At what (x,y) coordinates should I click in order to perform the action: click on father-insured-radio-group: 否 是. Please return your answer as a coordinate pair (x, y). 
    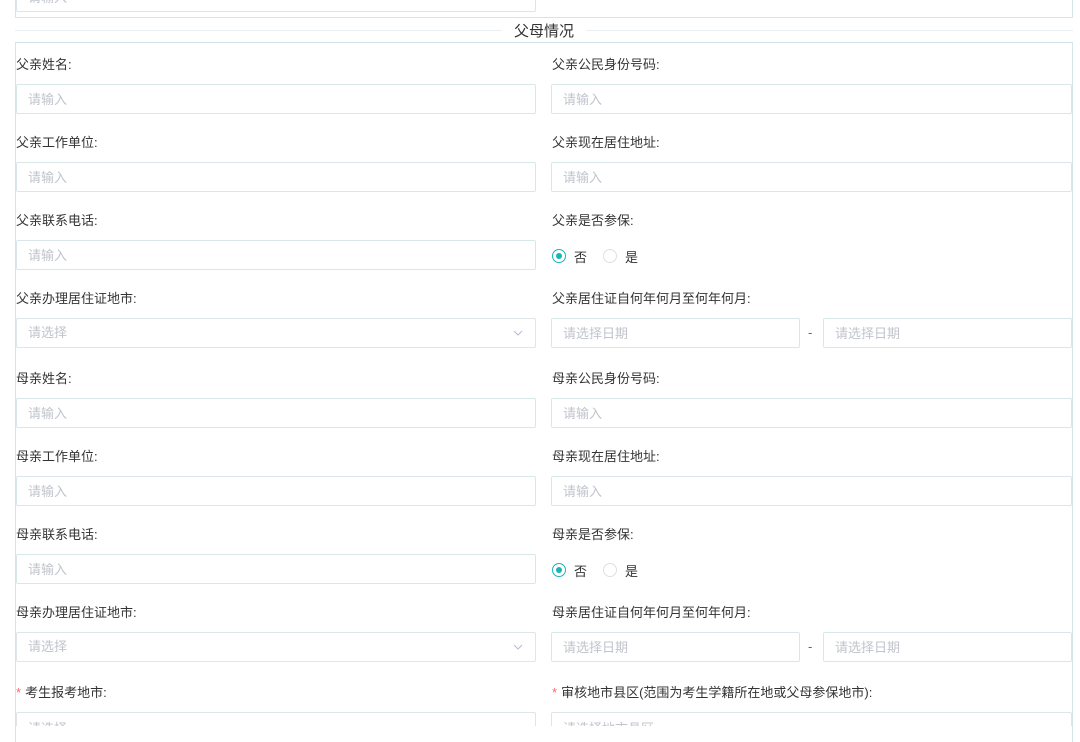
    Looking at the image, I should click on (603, 256).